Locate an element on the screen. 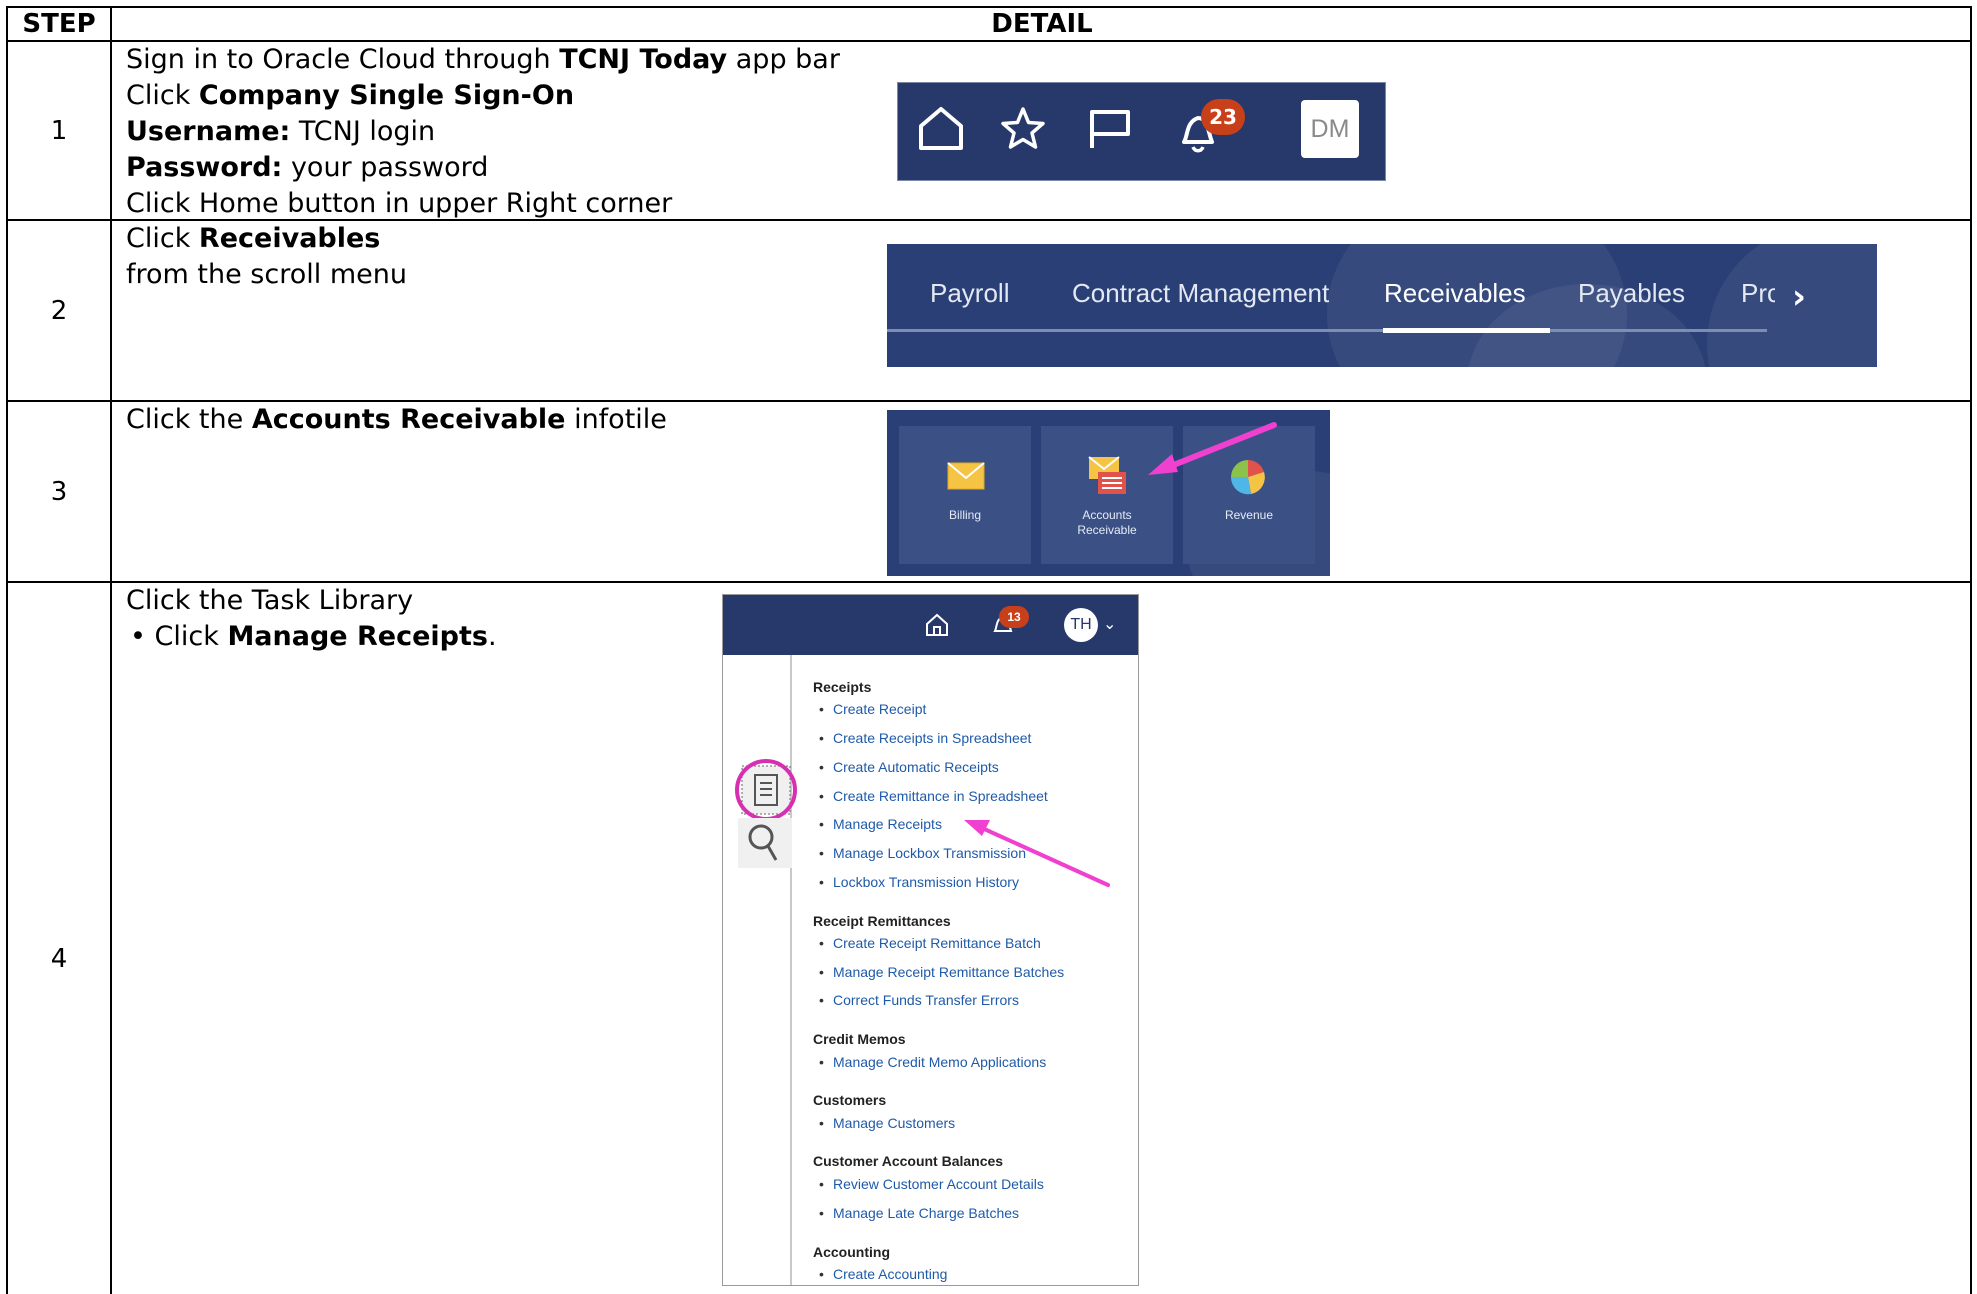 The width and height of the screenshot is (1977, 1294). nav-item-procurement: Prc is located at coordinates (1758, 293).